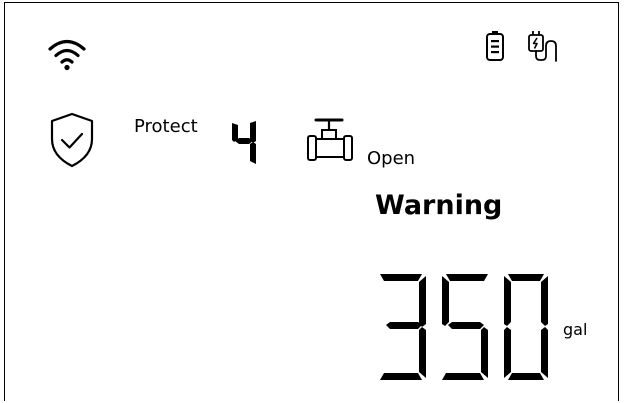 This screenshot has height=403, width=624. Describe the element at coordinates (72, 140) in the screenshot. I see `shield-check-icon` at that location.